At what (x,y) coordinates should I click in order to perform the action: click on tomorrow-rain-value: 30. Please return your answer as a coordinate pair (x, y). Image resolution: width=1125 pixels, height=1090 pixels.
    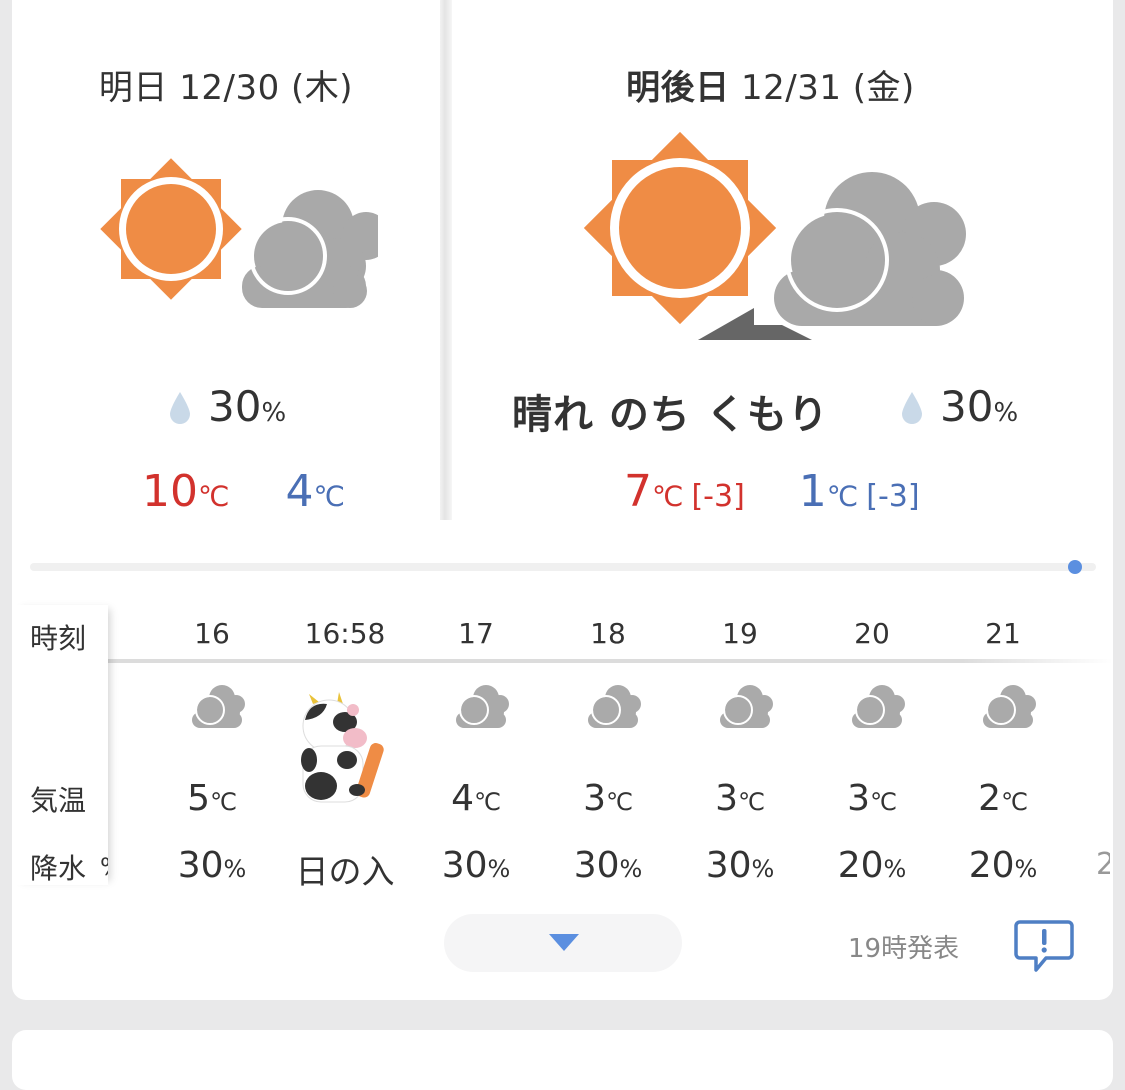
    Looking at the image, I should click on (235, 406).